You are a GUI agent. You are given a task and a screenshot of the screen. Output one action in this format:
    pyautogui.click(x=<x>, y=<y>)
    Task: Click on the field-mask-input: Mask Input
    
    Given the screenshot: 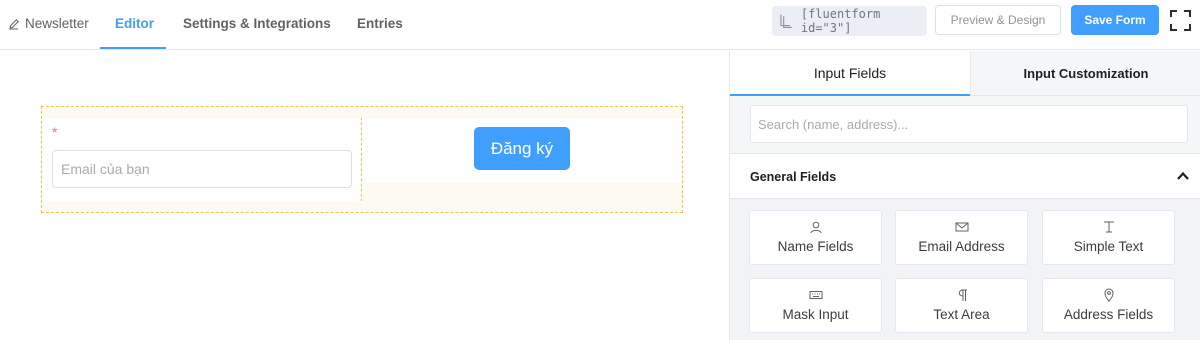 What is the action you would take?
    pyautogui.click(x=815, y=305)
    